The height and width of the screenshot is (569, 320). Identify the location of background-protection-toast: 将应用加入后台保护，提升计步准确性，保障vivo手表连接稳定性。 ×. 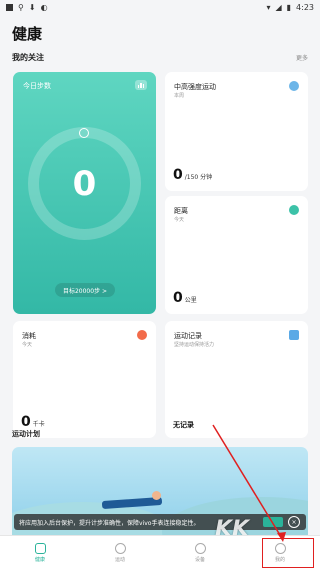
(160, 522).